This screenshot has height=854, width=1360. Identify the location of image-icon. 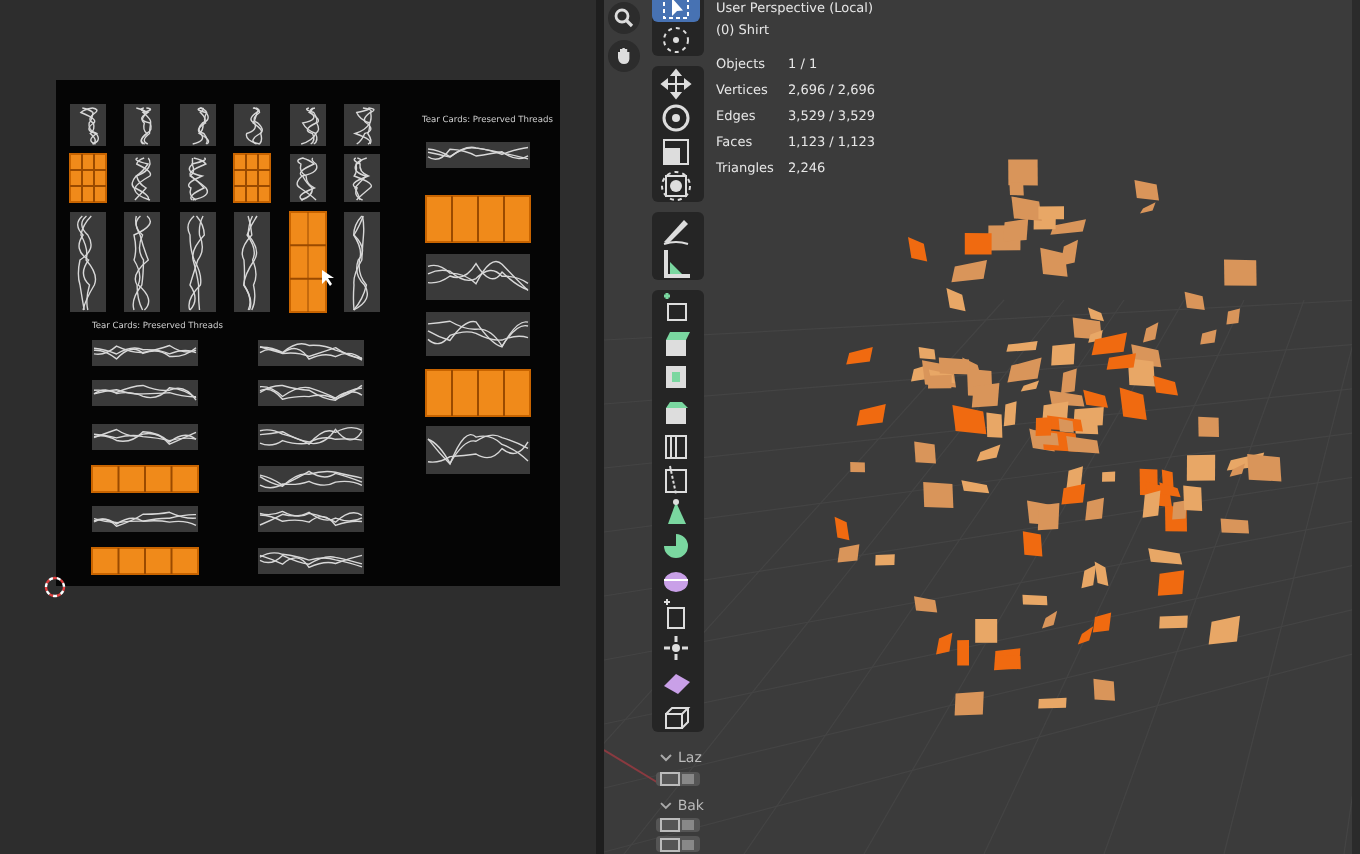
(670, 778).